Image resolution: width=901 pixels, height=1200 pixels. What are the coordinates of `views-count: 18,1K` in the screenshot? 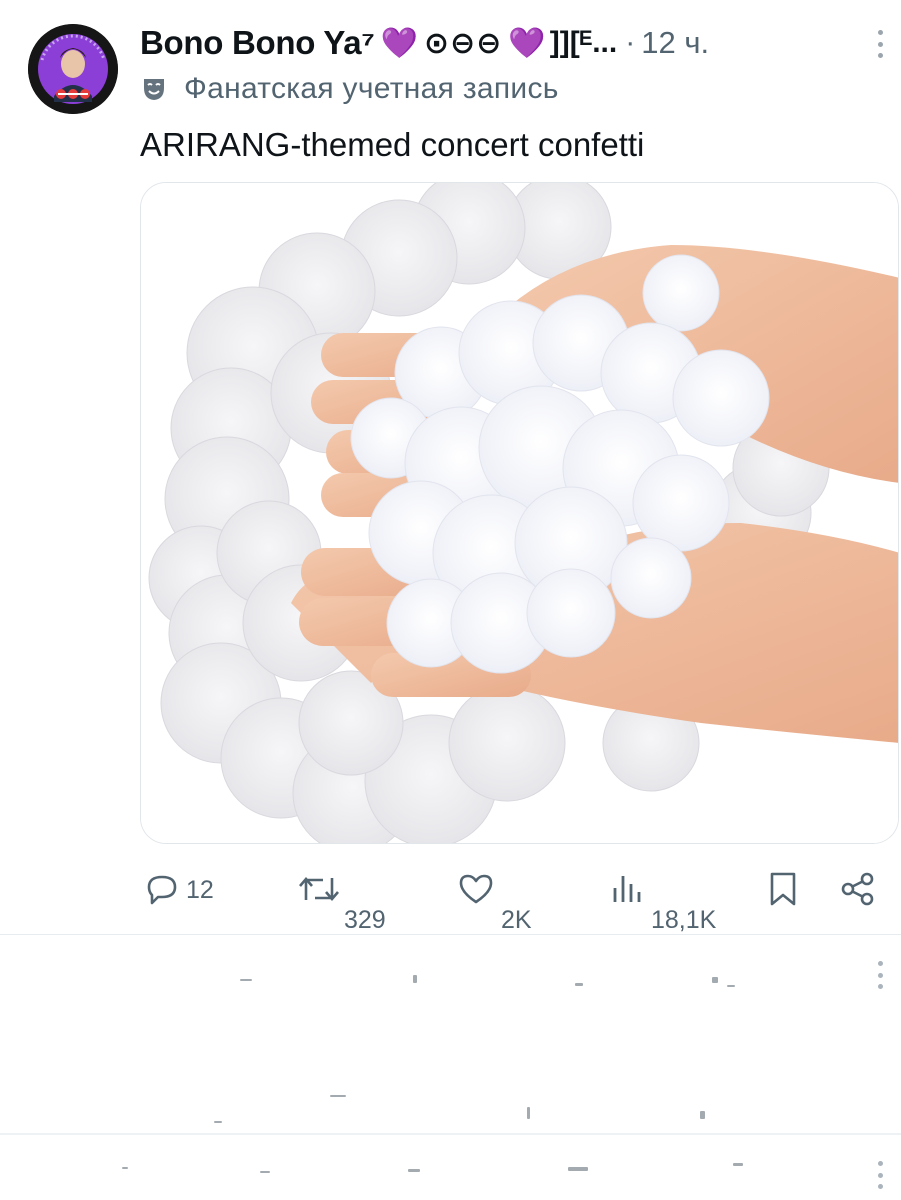 It's located at (684, 920).